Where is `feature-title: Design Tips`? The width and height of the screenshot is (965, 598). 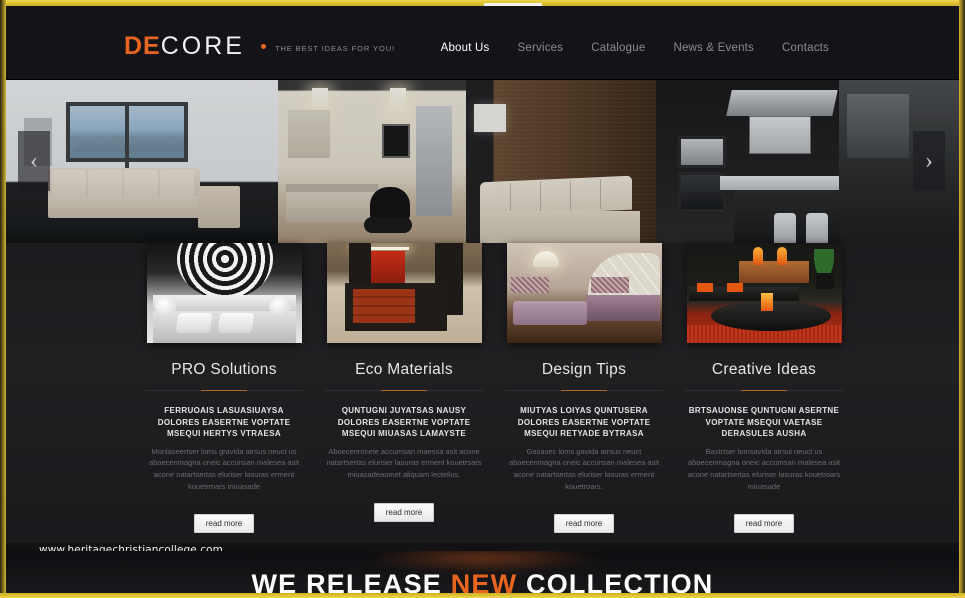
feature-title: Design Tips is located at coordinates (584, 369).